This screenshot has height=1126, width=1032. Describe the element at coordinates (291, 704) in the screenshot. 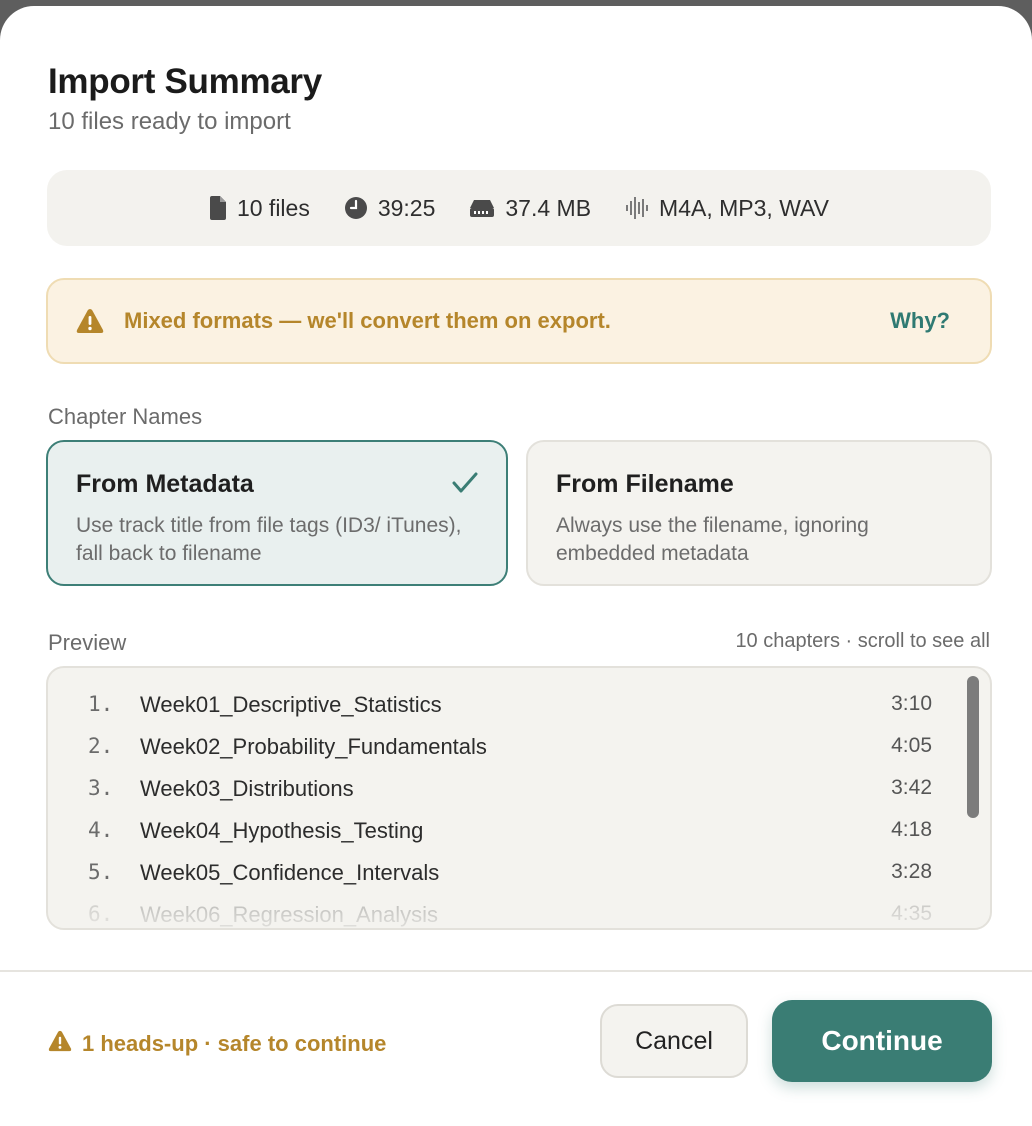

I see `chapter-name: Week01_Descriptive_Statistics` at that location.